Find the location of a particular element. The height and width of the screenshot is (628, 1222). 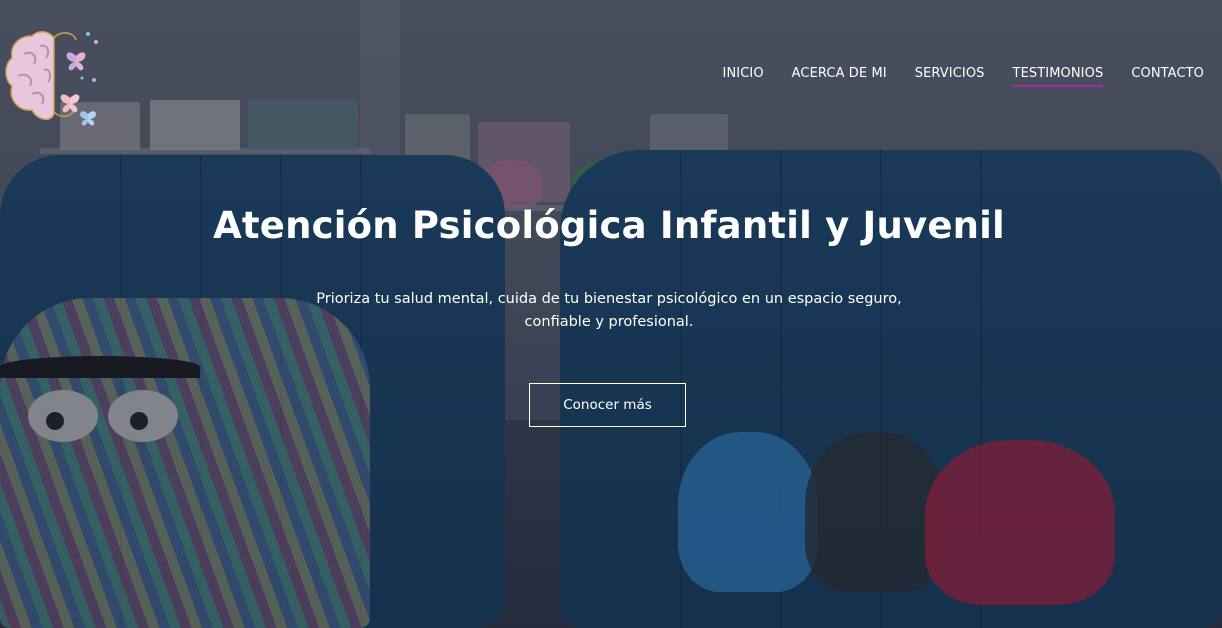

nav-item-acerca-de-mi: ACERCA DE MI is located at coordinates (839, 76).